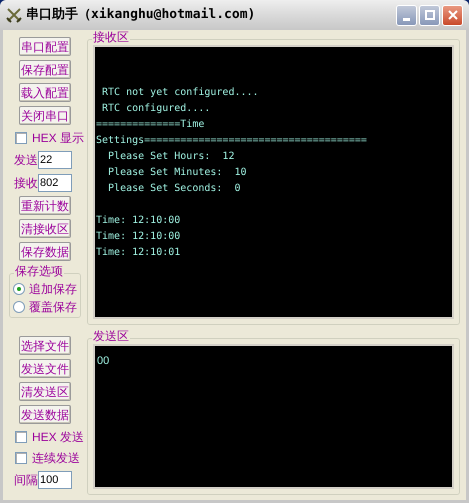 The image size is (469, 503). Describe the element at coordinates (26, 160) in the screenshot. I see `field-label: 发送` at that location.